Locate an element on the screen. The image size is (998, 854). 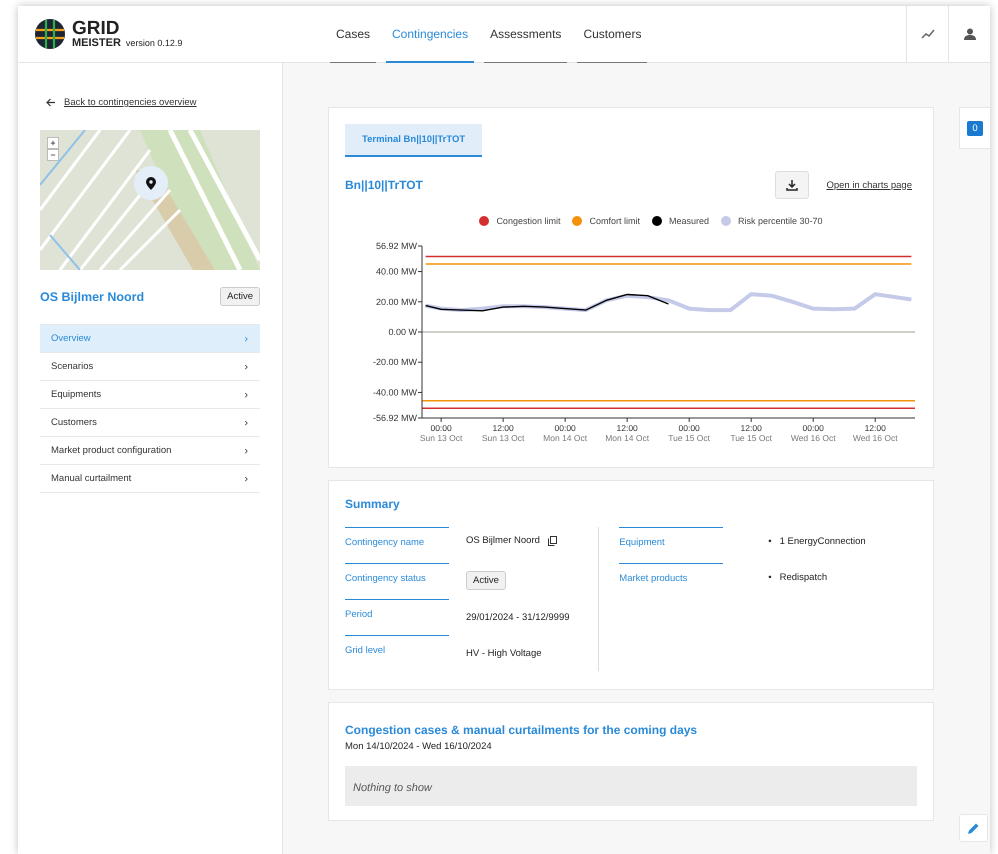
list-item: Redispatch is located at coordinates (804, 577).